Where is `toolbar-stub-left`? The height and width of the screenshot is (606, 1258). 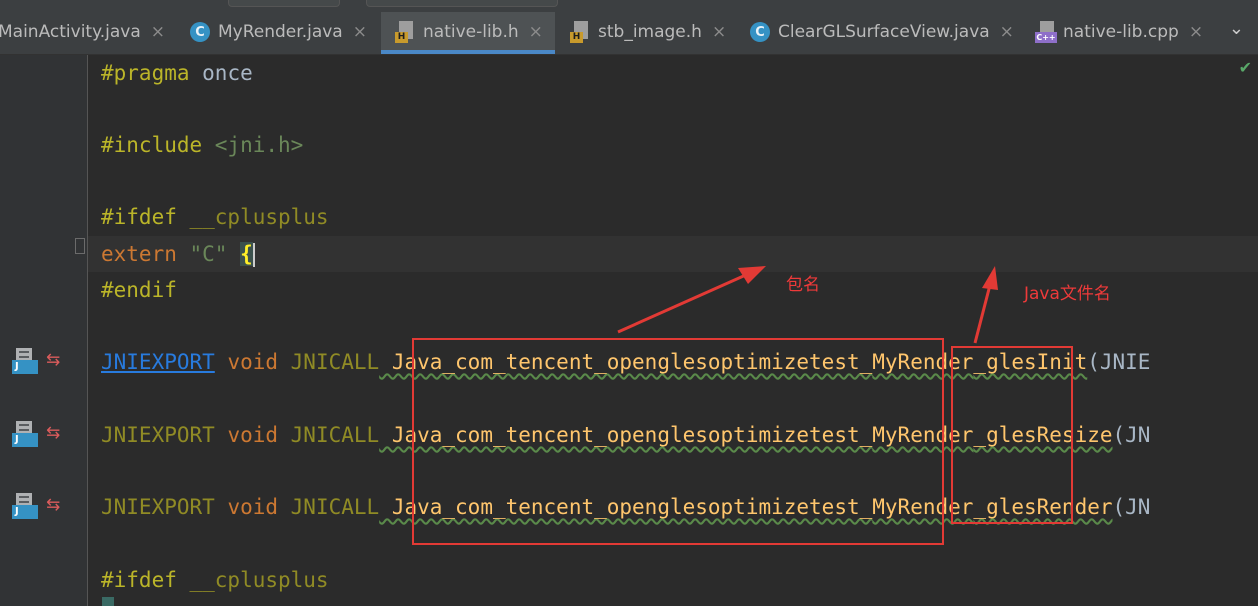
toolbar-stub-left is located at coordinates (284, 3).